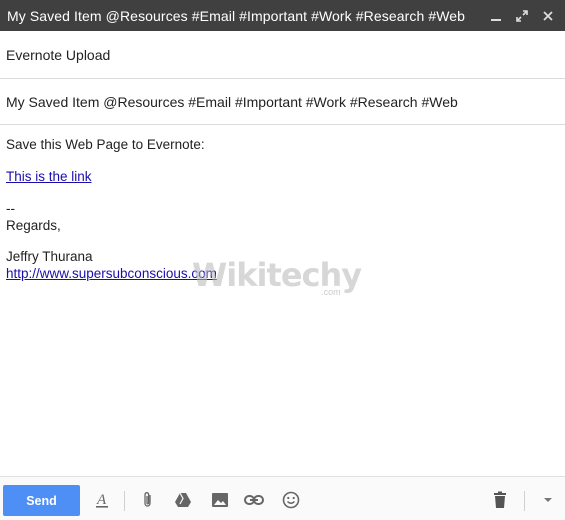 Image resolution: width=565 pixels, height=520 pixels. What do you see at coordinates (33, 225) in the screenshot?
I see `regards-text: Regards,` at bounding box center [33, 225].